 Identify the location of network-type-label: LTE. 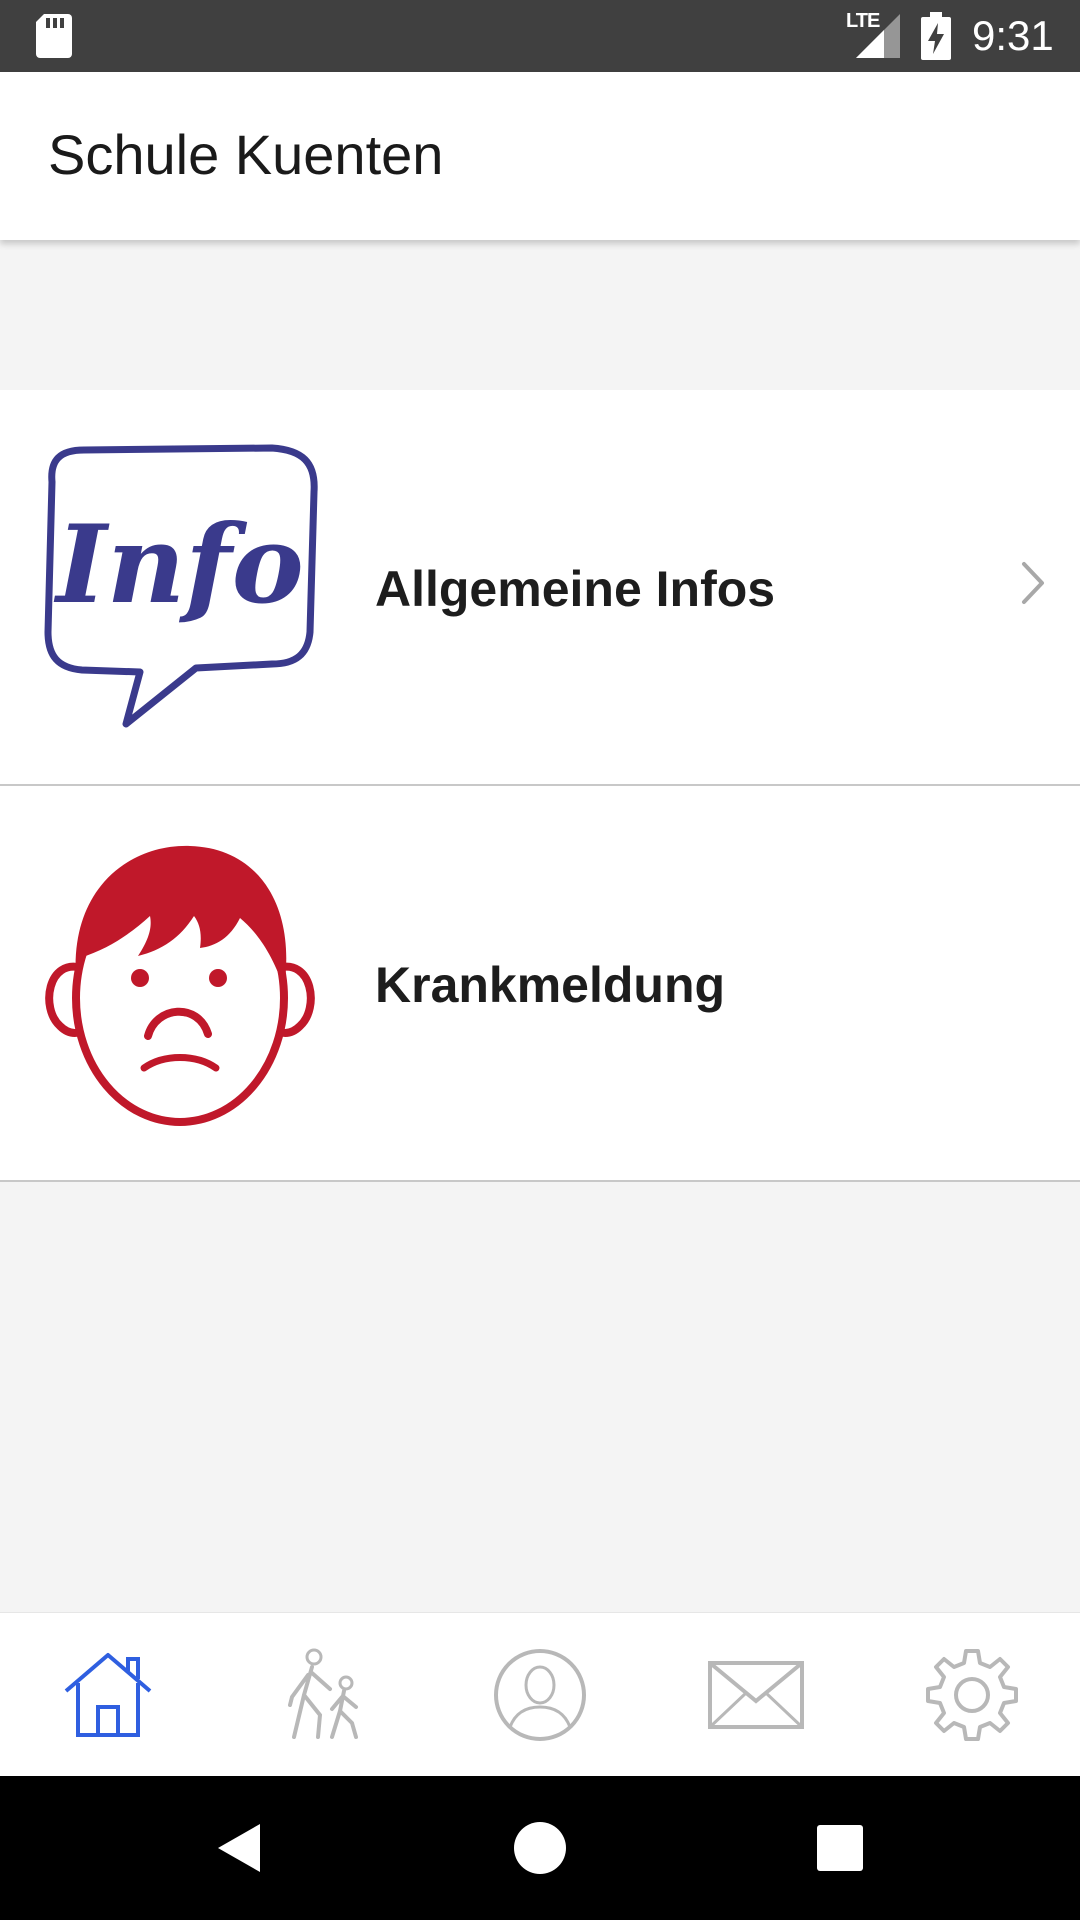
(863, 21).